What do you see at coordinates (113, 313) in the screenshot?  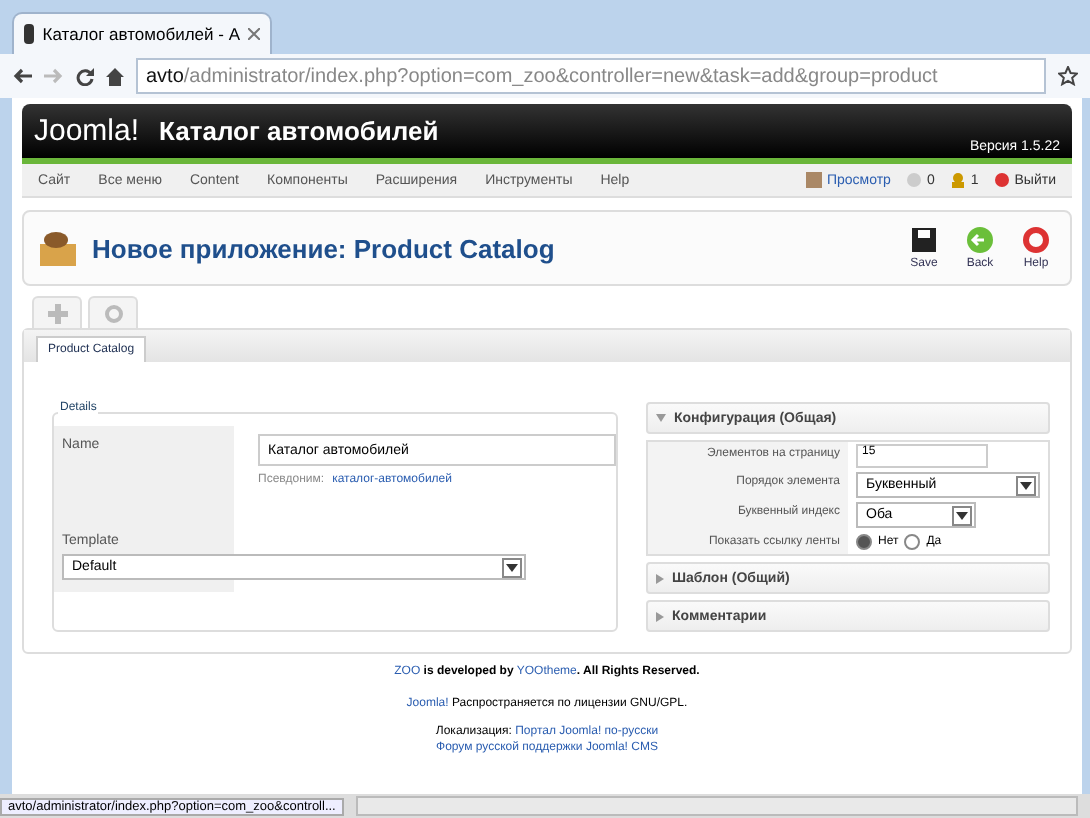 I see `gear-icon` at bounding box center [113, 313].